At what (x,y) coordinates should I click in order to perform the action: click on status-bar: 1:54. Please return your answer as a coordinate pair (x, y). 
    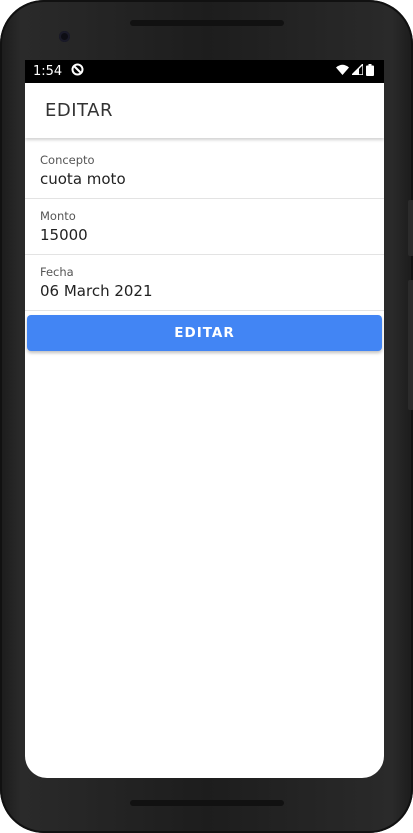
    Looking at the image, I should click on (204, 71).